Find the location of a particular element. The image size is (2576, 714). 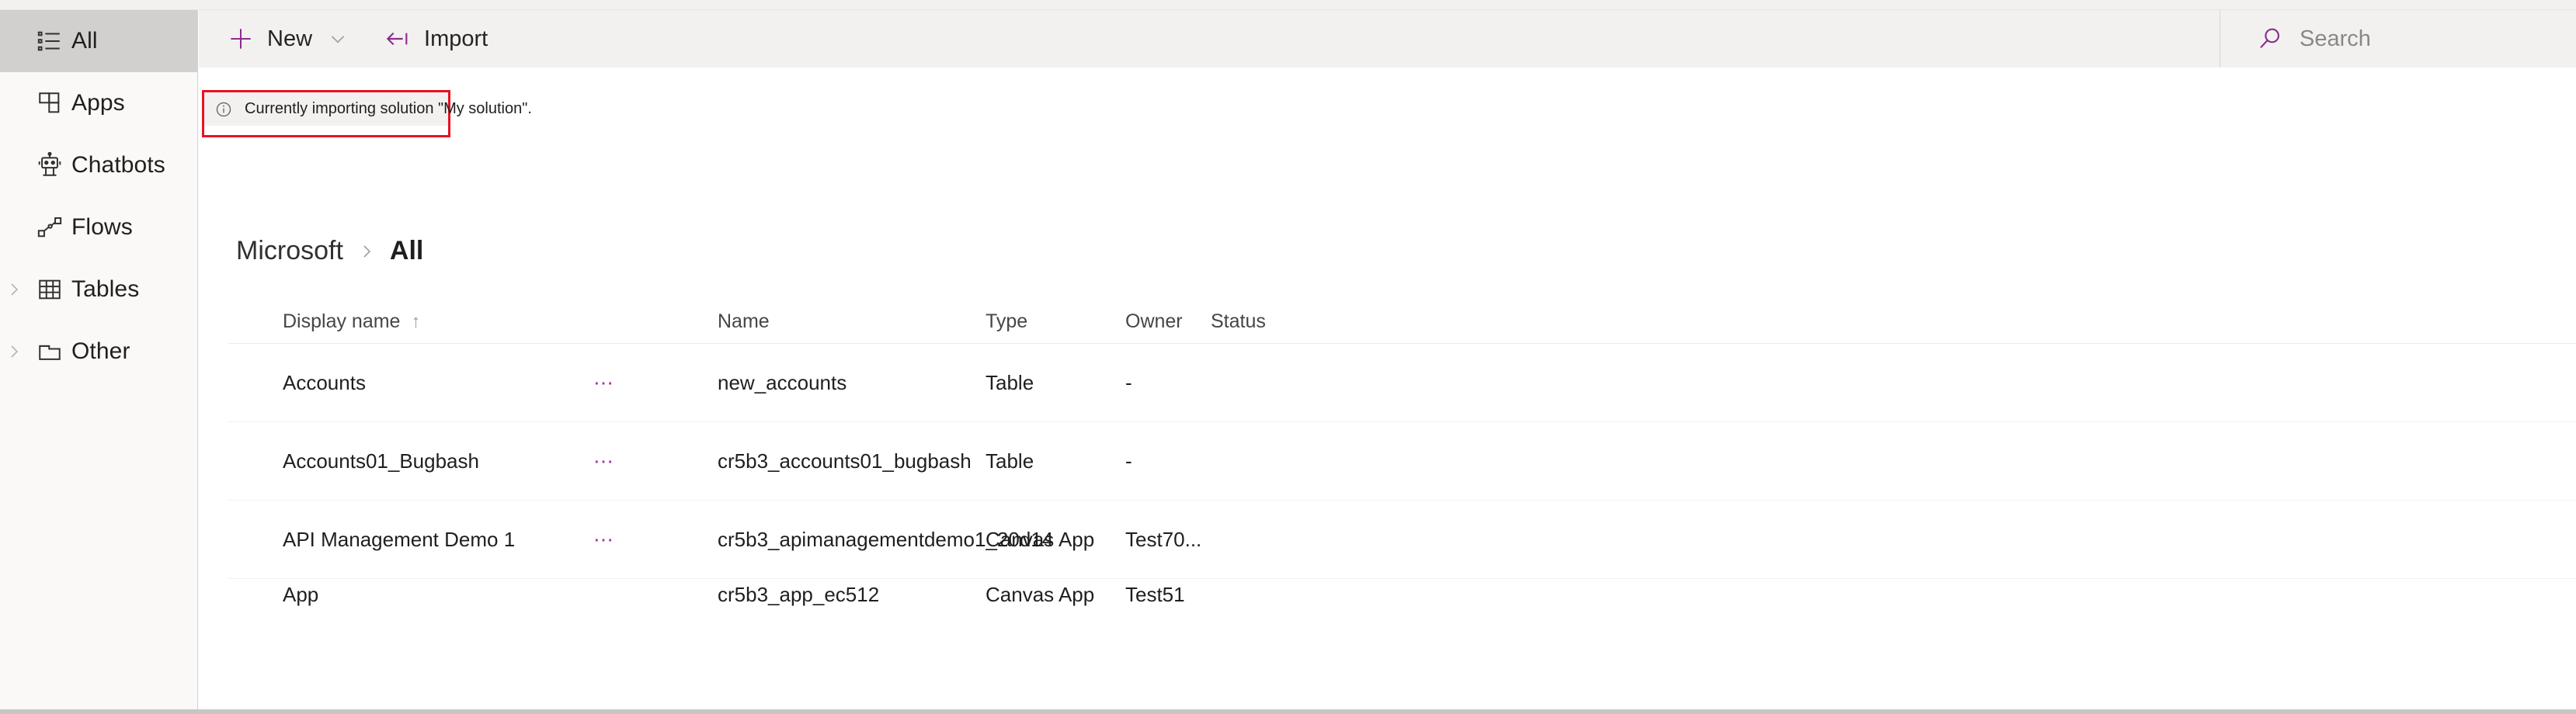

import-button: Import is located at coordinates (436, 39).